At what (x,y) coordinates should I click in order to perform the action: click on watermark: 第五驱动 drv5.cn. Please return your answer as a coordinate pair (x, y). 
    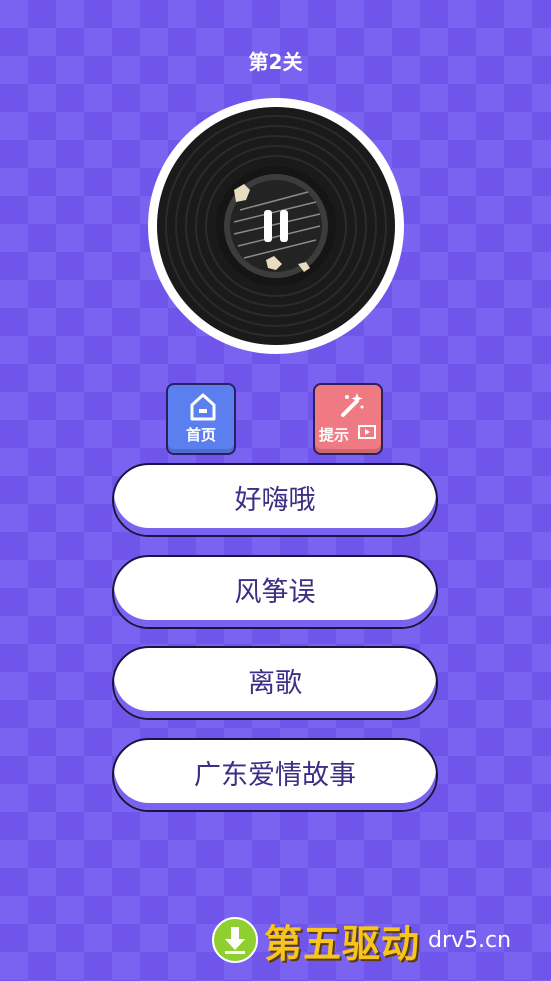
    Looking at the image, I should click on (361, 940).